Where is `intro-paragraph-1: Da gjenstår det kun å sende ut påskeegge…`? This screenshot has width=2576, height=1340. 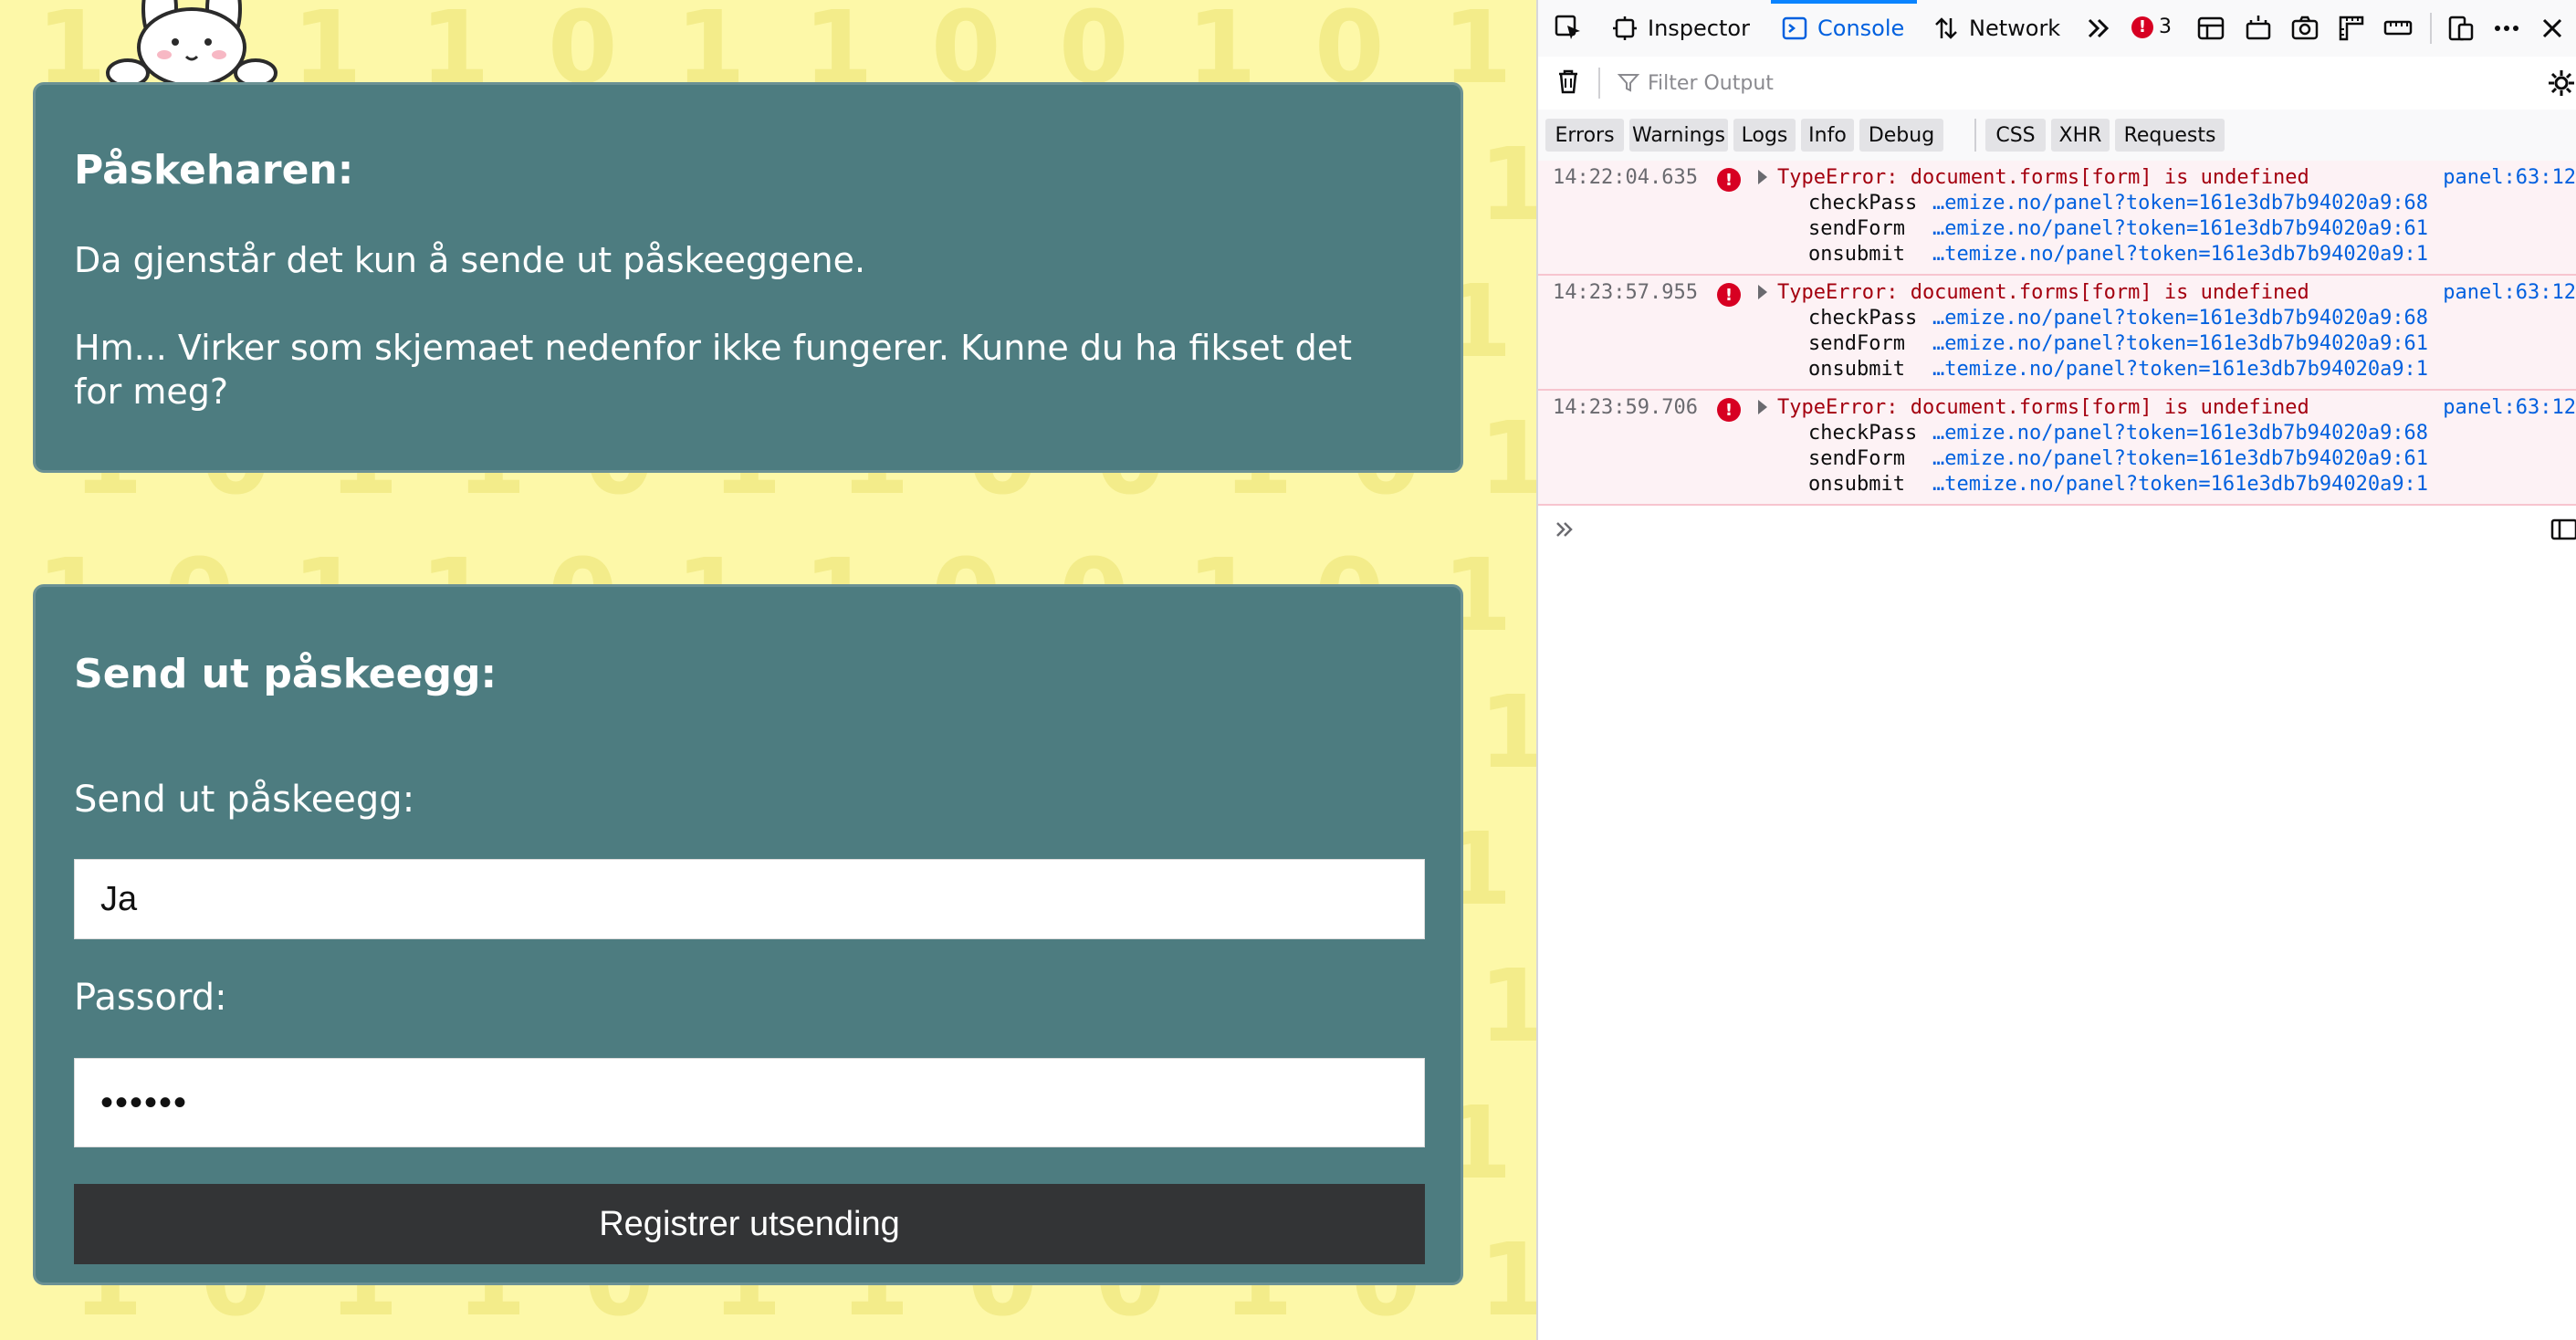
intro-paragraph-1: Da gjenstår det kun å sende ut påskeegge… is located at coordinates (470, 260).